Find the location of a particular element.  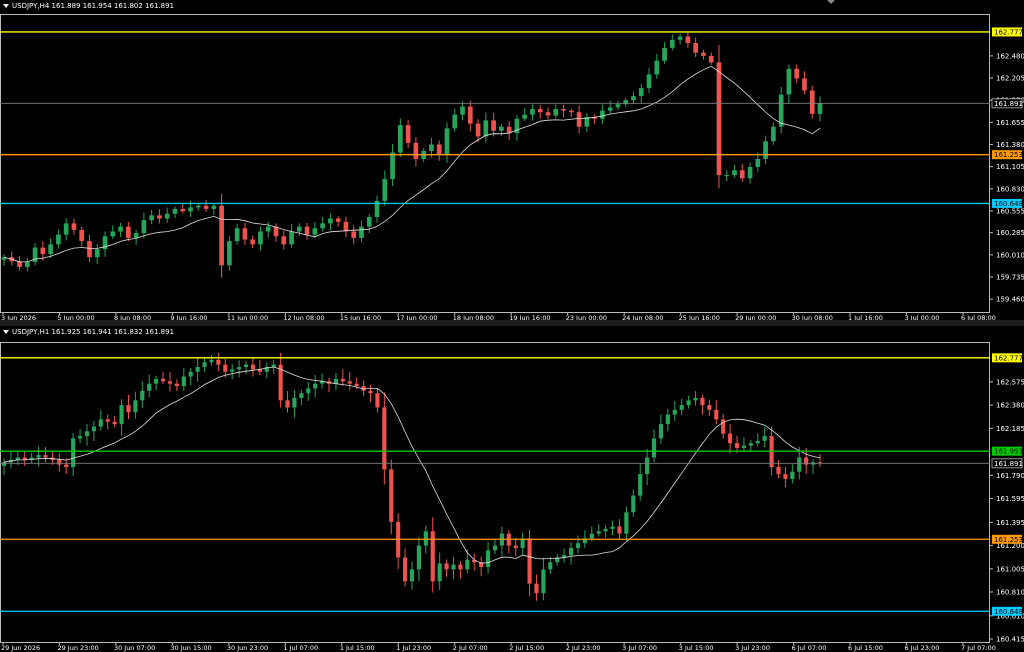

x-tick-label: 29 Jun 2026 is located at coordinates (20, 648).